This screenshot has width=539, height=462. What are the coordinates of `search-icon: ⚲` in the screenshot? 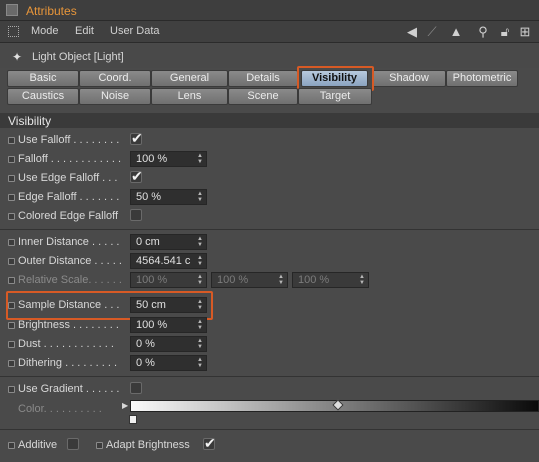 It's located at (483, 32).